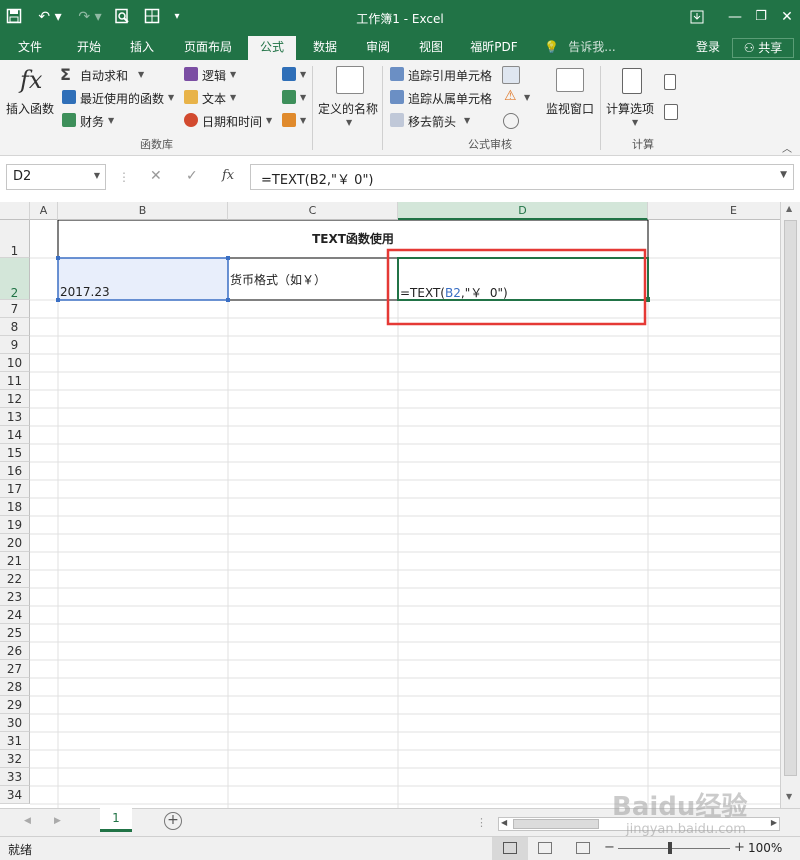 Image resolution: width=800 pixels, height=860 pixels. I want to click on row-header-14: 14, so click(15, 435).